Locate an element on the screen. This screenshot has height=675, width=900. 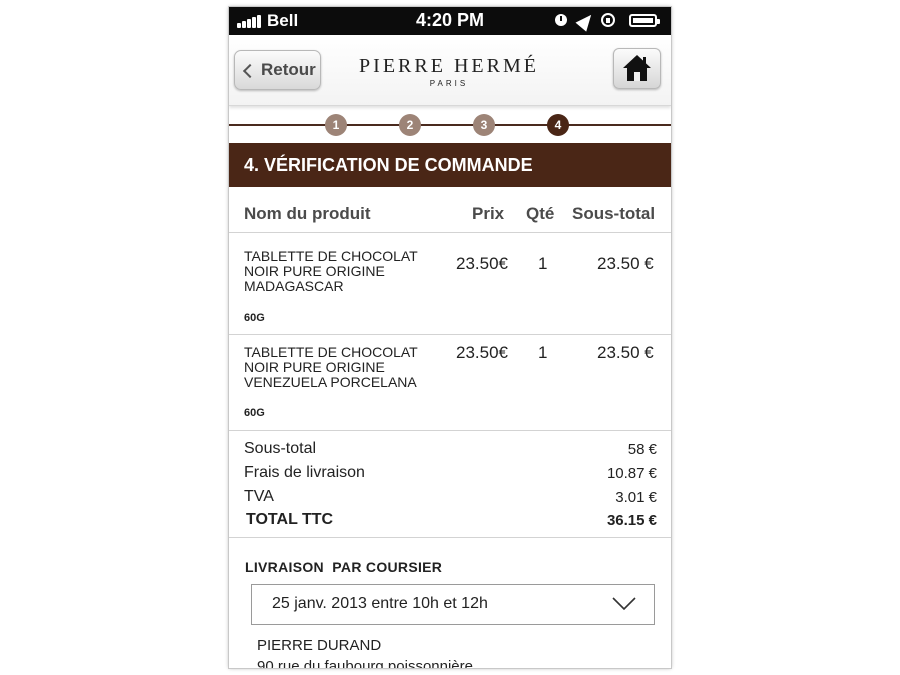
back-button-label: Retour is located at coordinates (288, 69).